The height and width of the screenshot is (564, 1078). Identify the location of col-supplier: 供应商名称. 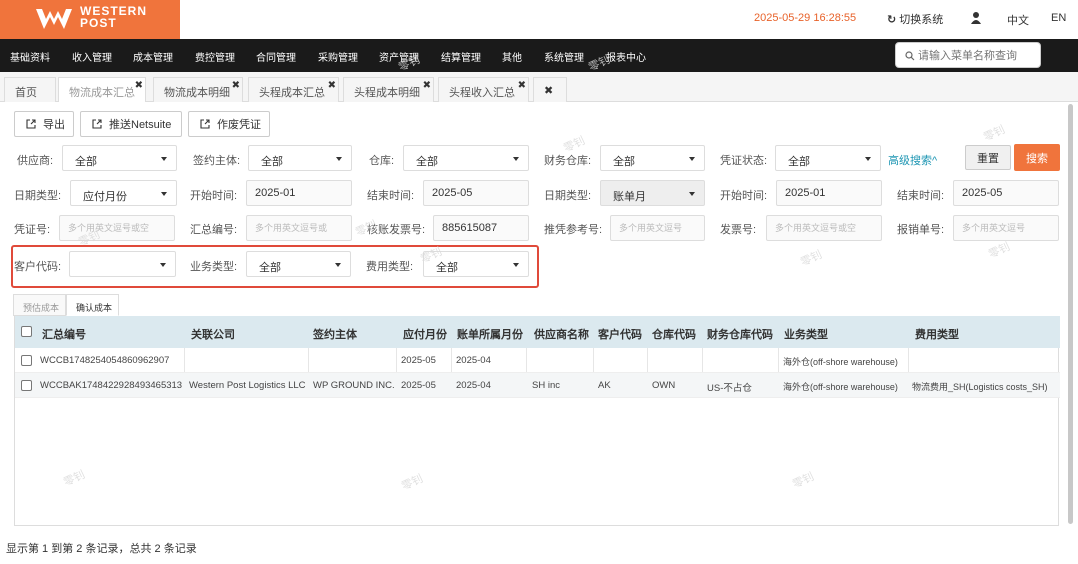
(561, 334).